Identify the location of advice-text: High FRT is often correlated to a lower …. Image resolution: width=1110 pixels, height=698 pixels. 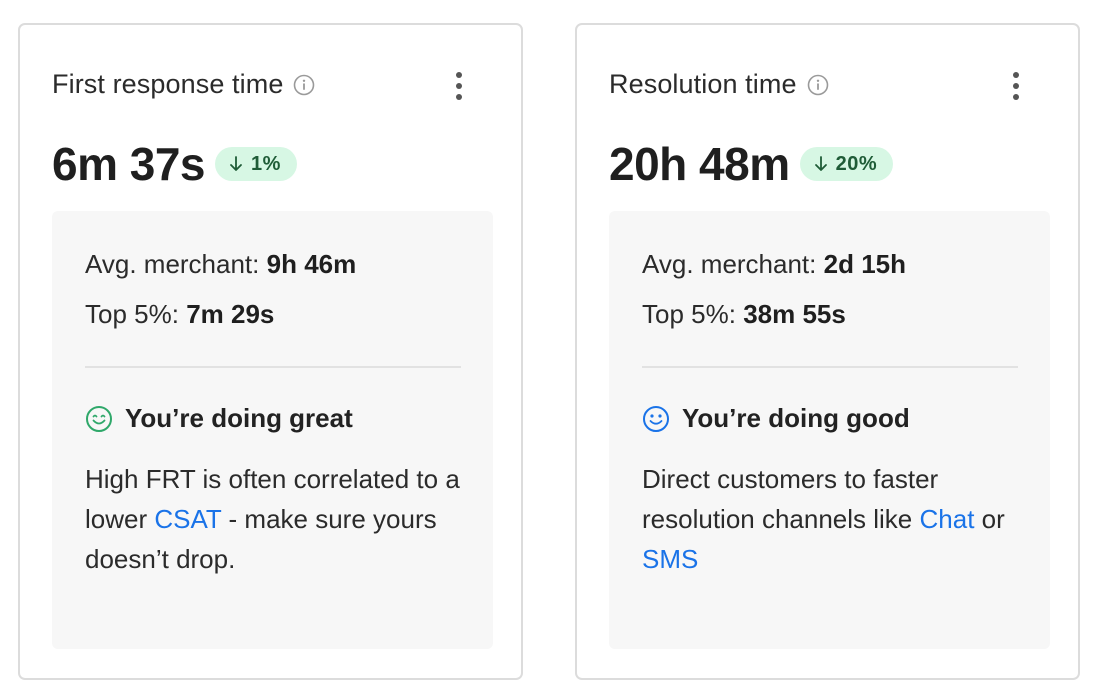
(280, 519).